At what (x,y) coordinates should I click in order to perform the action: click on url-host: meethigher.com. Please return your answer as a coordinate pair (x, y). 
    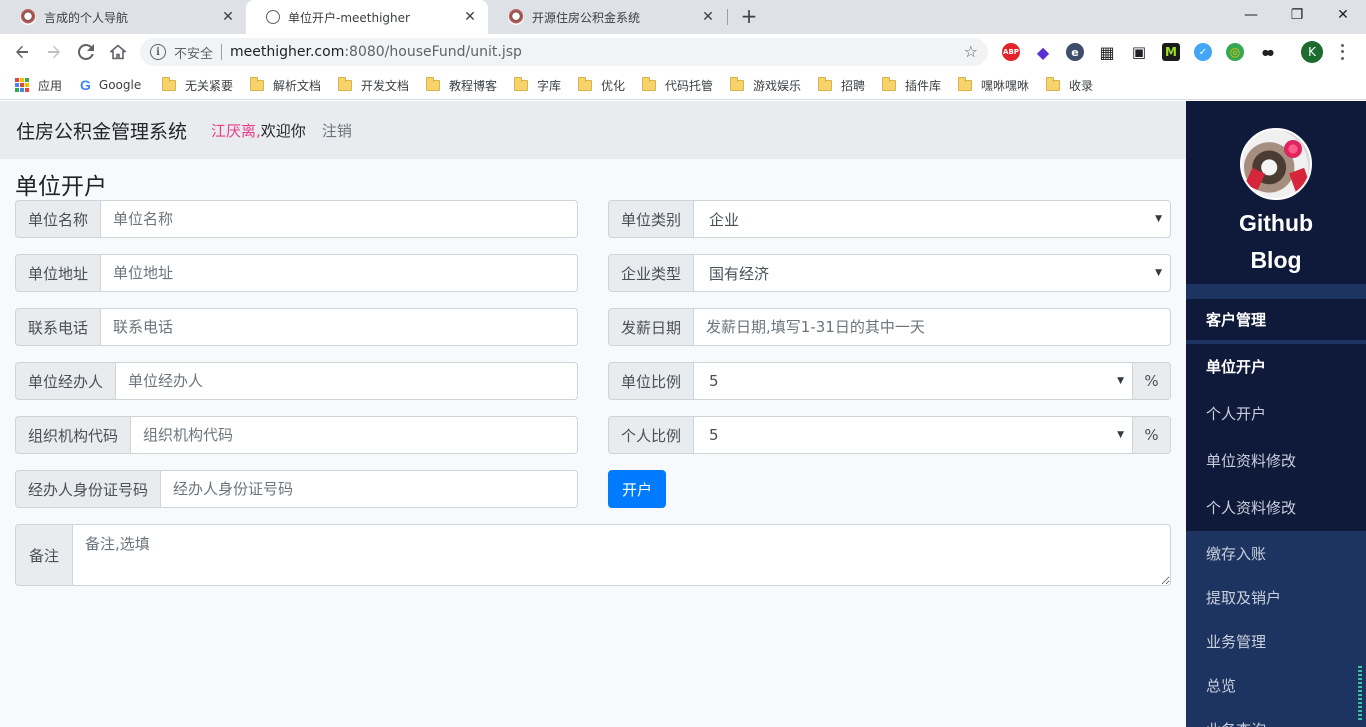
    Looking at the image, I should click on (287, 52).